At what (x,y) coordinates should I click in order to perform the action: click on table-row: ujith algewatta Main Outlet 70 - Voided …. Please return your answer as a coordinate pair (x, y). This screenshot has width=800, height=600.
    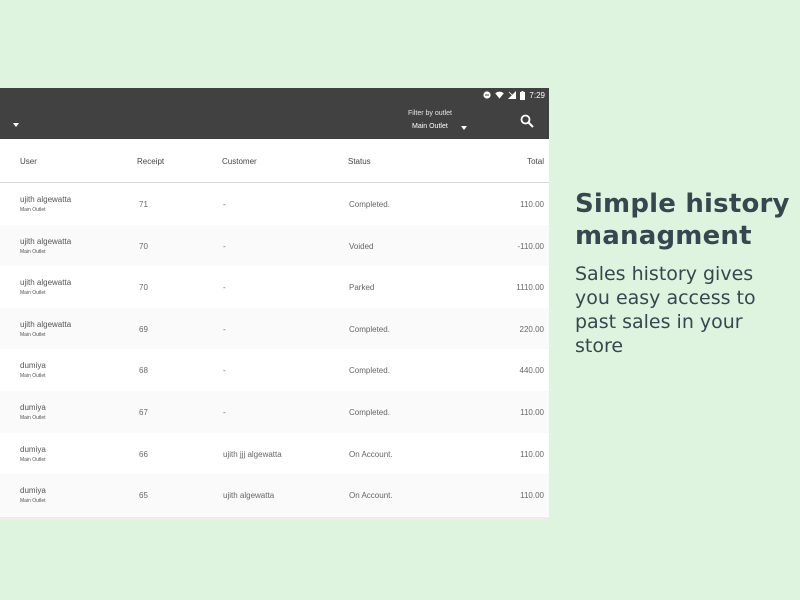
    Looking at the image, I should click on (274, 245).